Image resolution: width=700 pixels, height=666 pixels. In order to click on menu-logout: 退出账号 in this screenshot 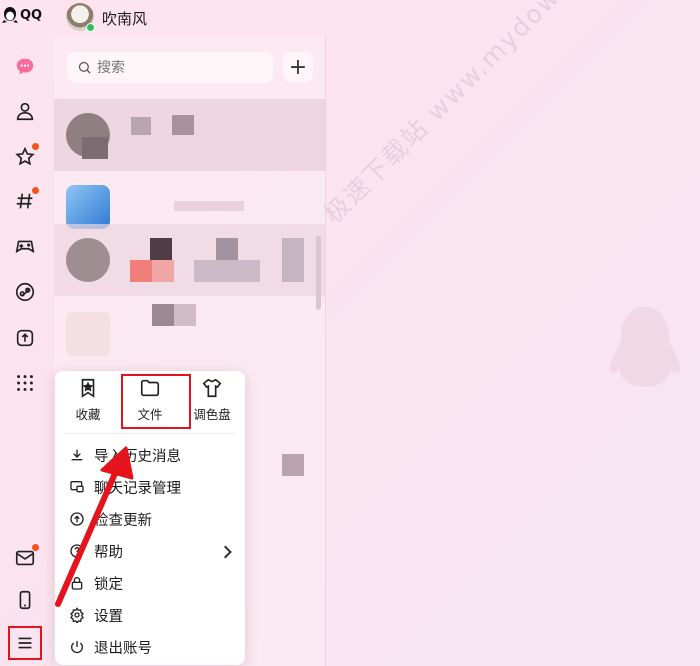, I will do `click(150, 647)`.